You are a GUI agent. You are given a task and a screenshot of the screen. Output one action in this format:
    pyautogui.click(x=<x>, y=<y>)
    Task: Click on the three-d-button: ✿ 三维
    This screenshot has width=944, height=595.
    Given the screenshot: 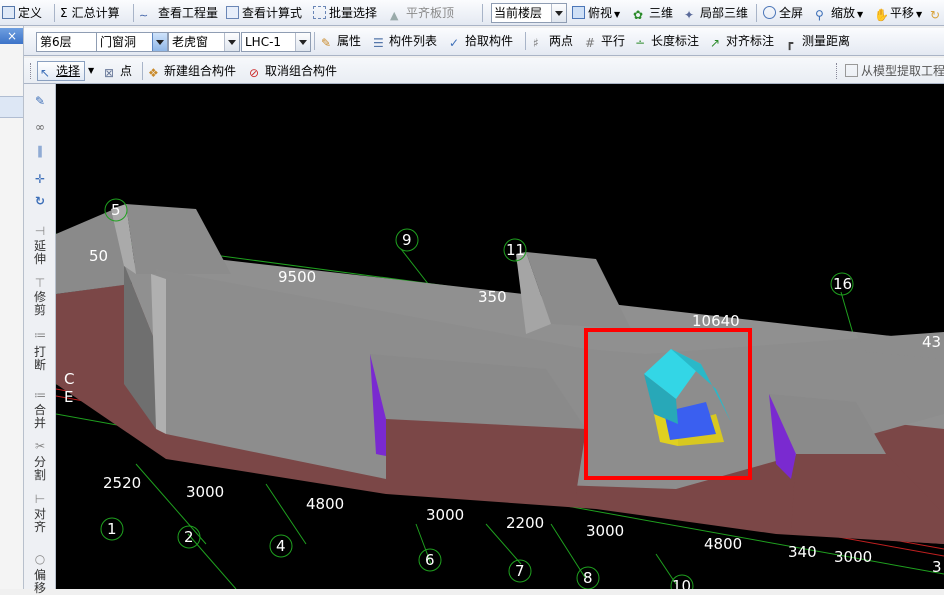 What is the action you would take?
    pyautogui.click(x=653, y=13)
    